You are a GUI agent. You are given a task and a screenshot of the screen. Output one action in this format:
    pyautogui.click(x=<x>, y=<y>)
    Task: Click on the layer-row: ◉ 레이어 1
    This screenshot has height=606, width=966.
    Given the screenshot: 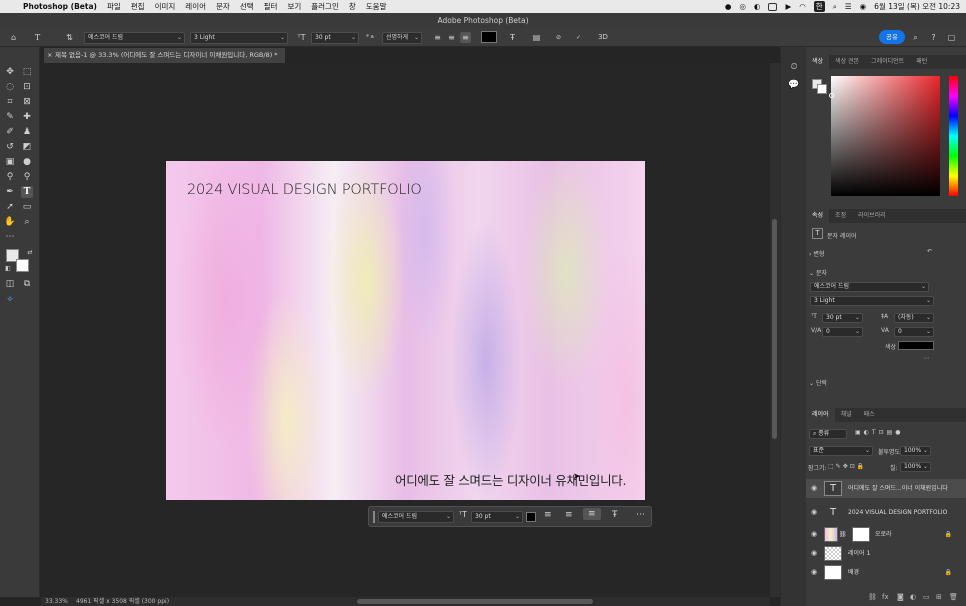 What is the action you would take?
    pyautogui.click(x=886, y=553)
    